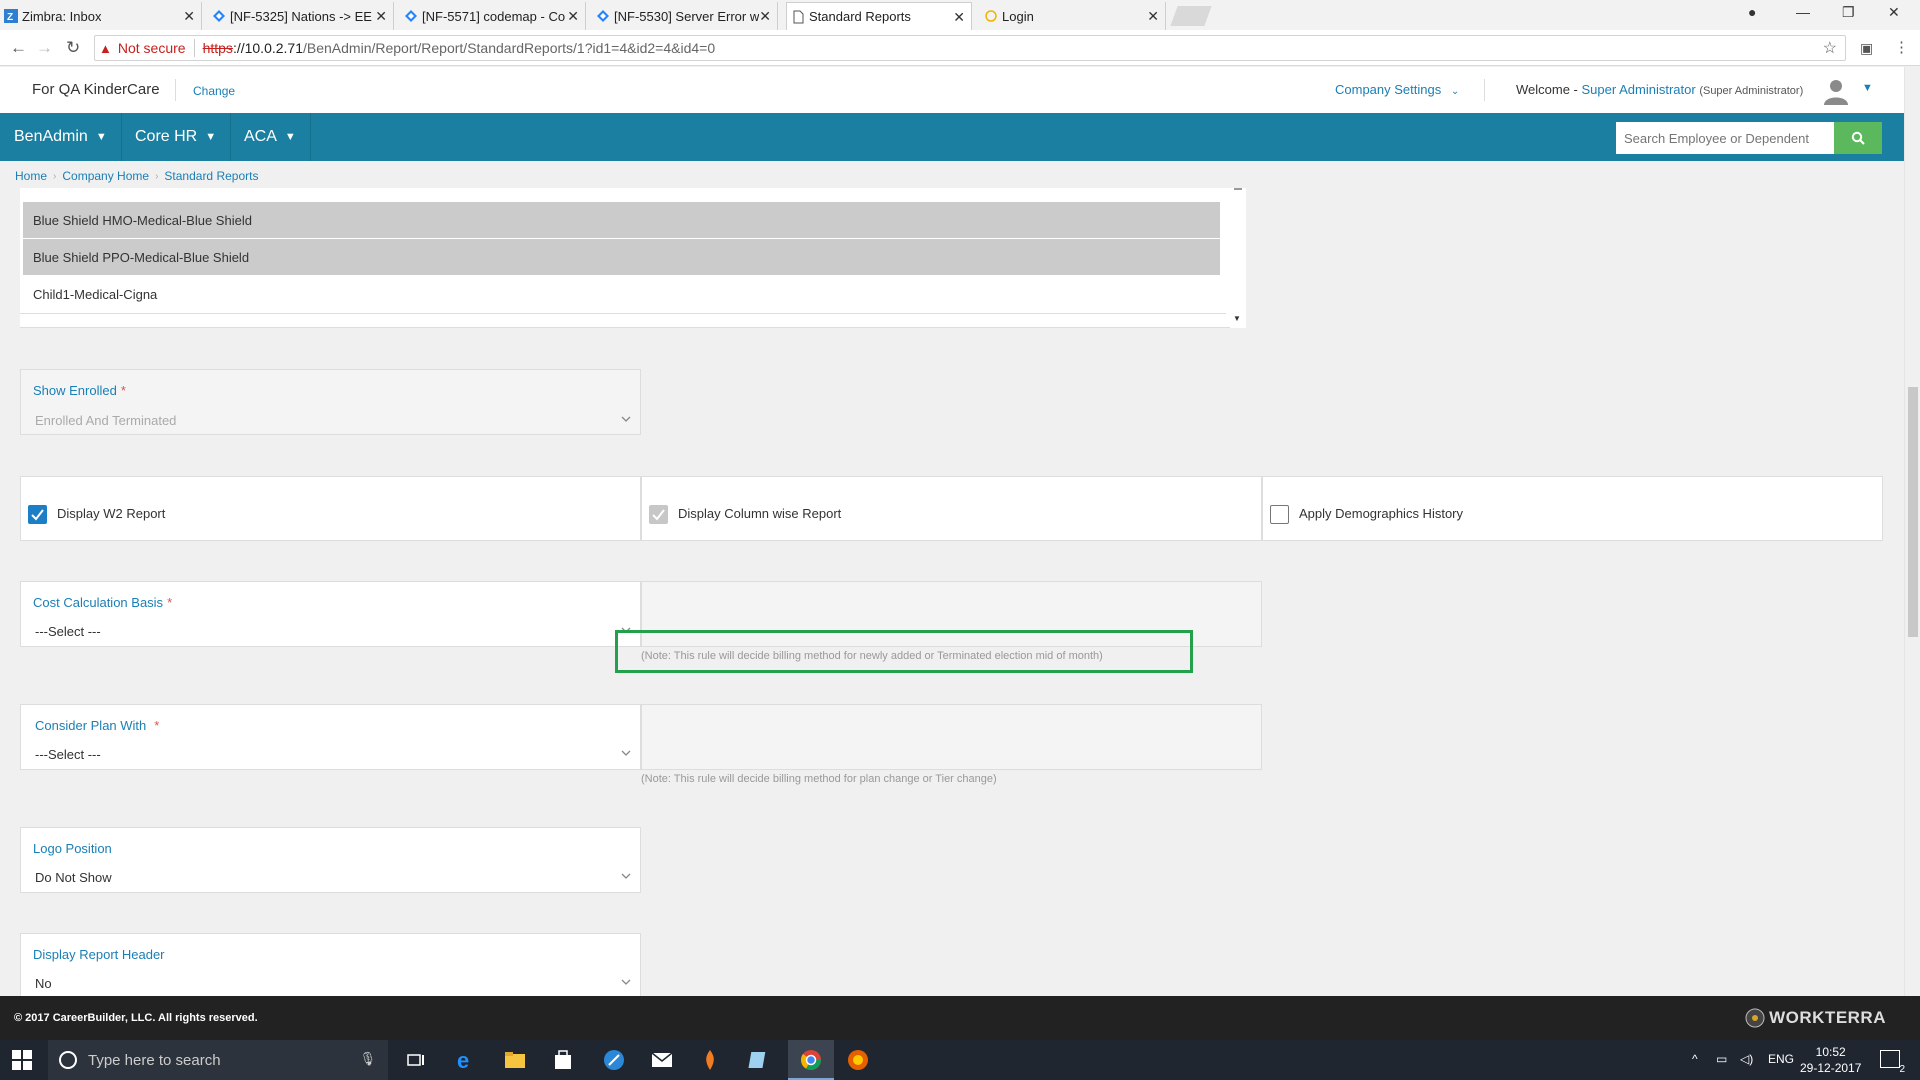 The image size is (1920, 1080). I want to click on checkbox-label: Apply Demographics History, so click(1381, 513).